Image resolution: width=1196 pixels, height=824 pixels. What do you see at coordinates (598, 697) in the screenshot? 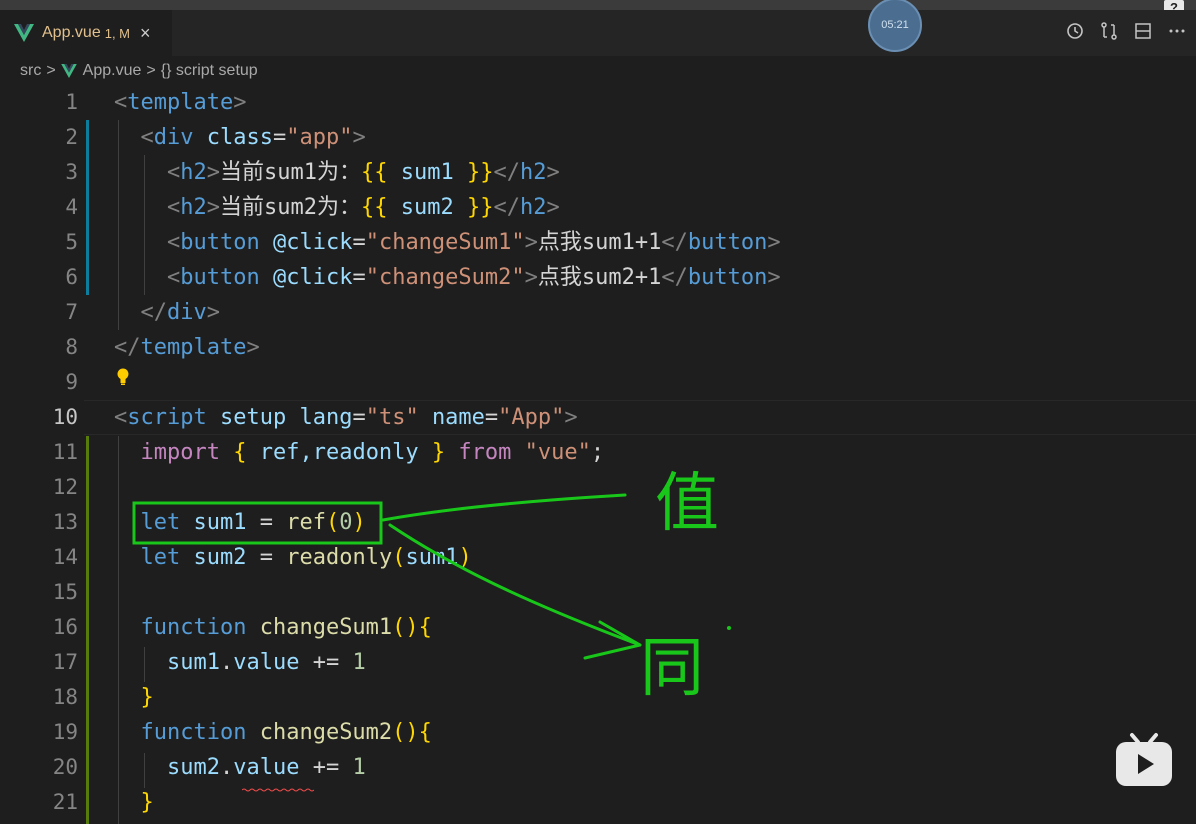
I see `code-line: 18 }` at bounding box center [598, 697].